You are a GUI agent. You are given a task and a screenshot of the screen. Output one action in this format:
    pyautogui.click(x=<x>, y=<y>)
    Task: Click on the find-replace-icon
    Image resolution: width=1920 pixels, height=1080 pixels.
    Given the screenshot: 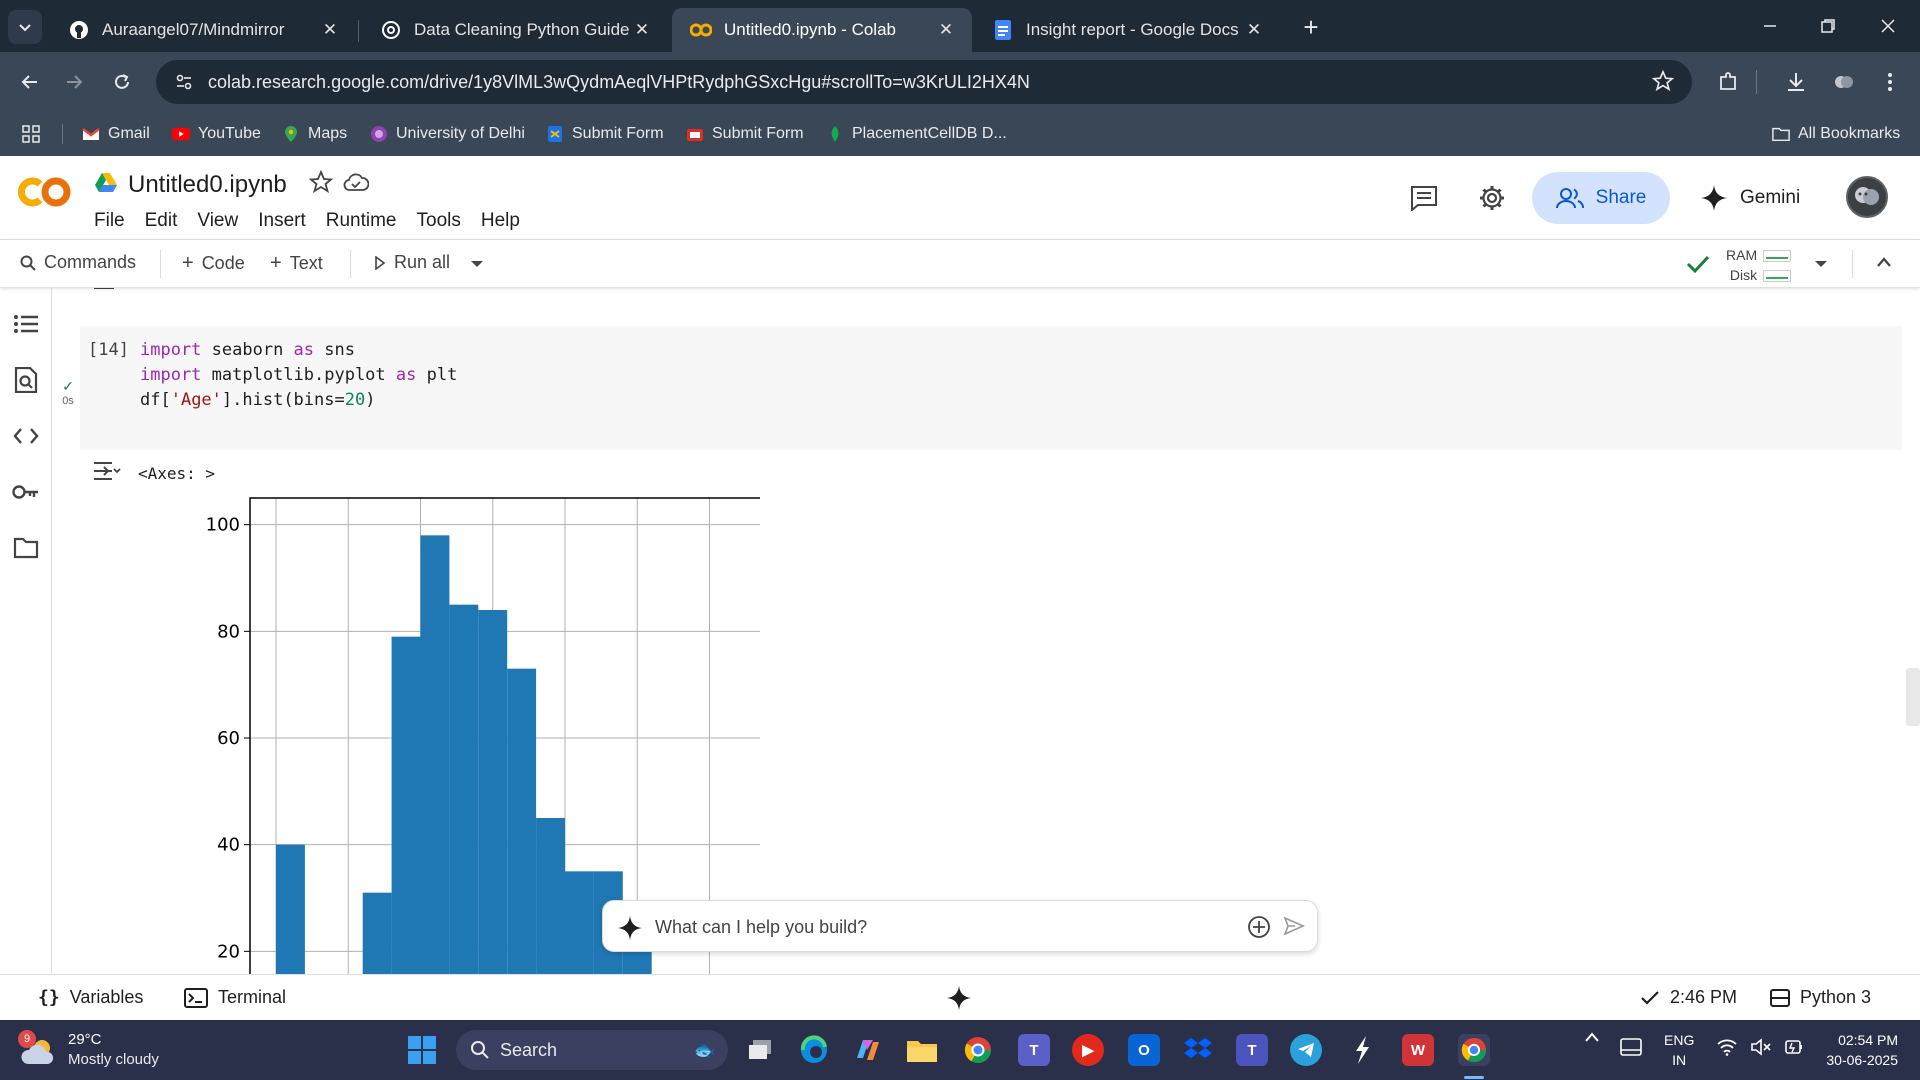 What is the action you would take?
    pyautogui.click(x=26, y=380)
    